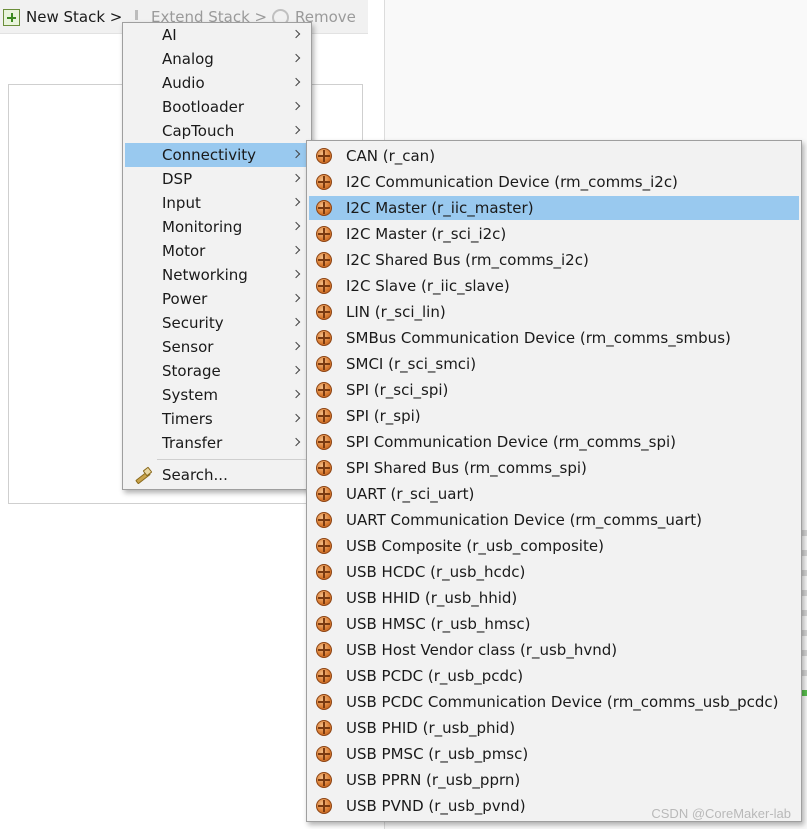 This screenshot has width=807, height=829. What do you see at coordinates (217, 179) in the screenshot?
I see `menu-item-dsp: DSP` at bounding box center [217, 179].